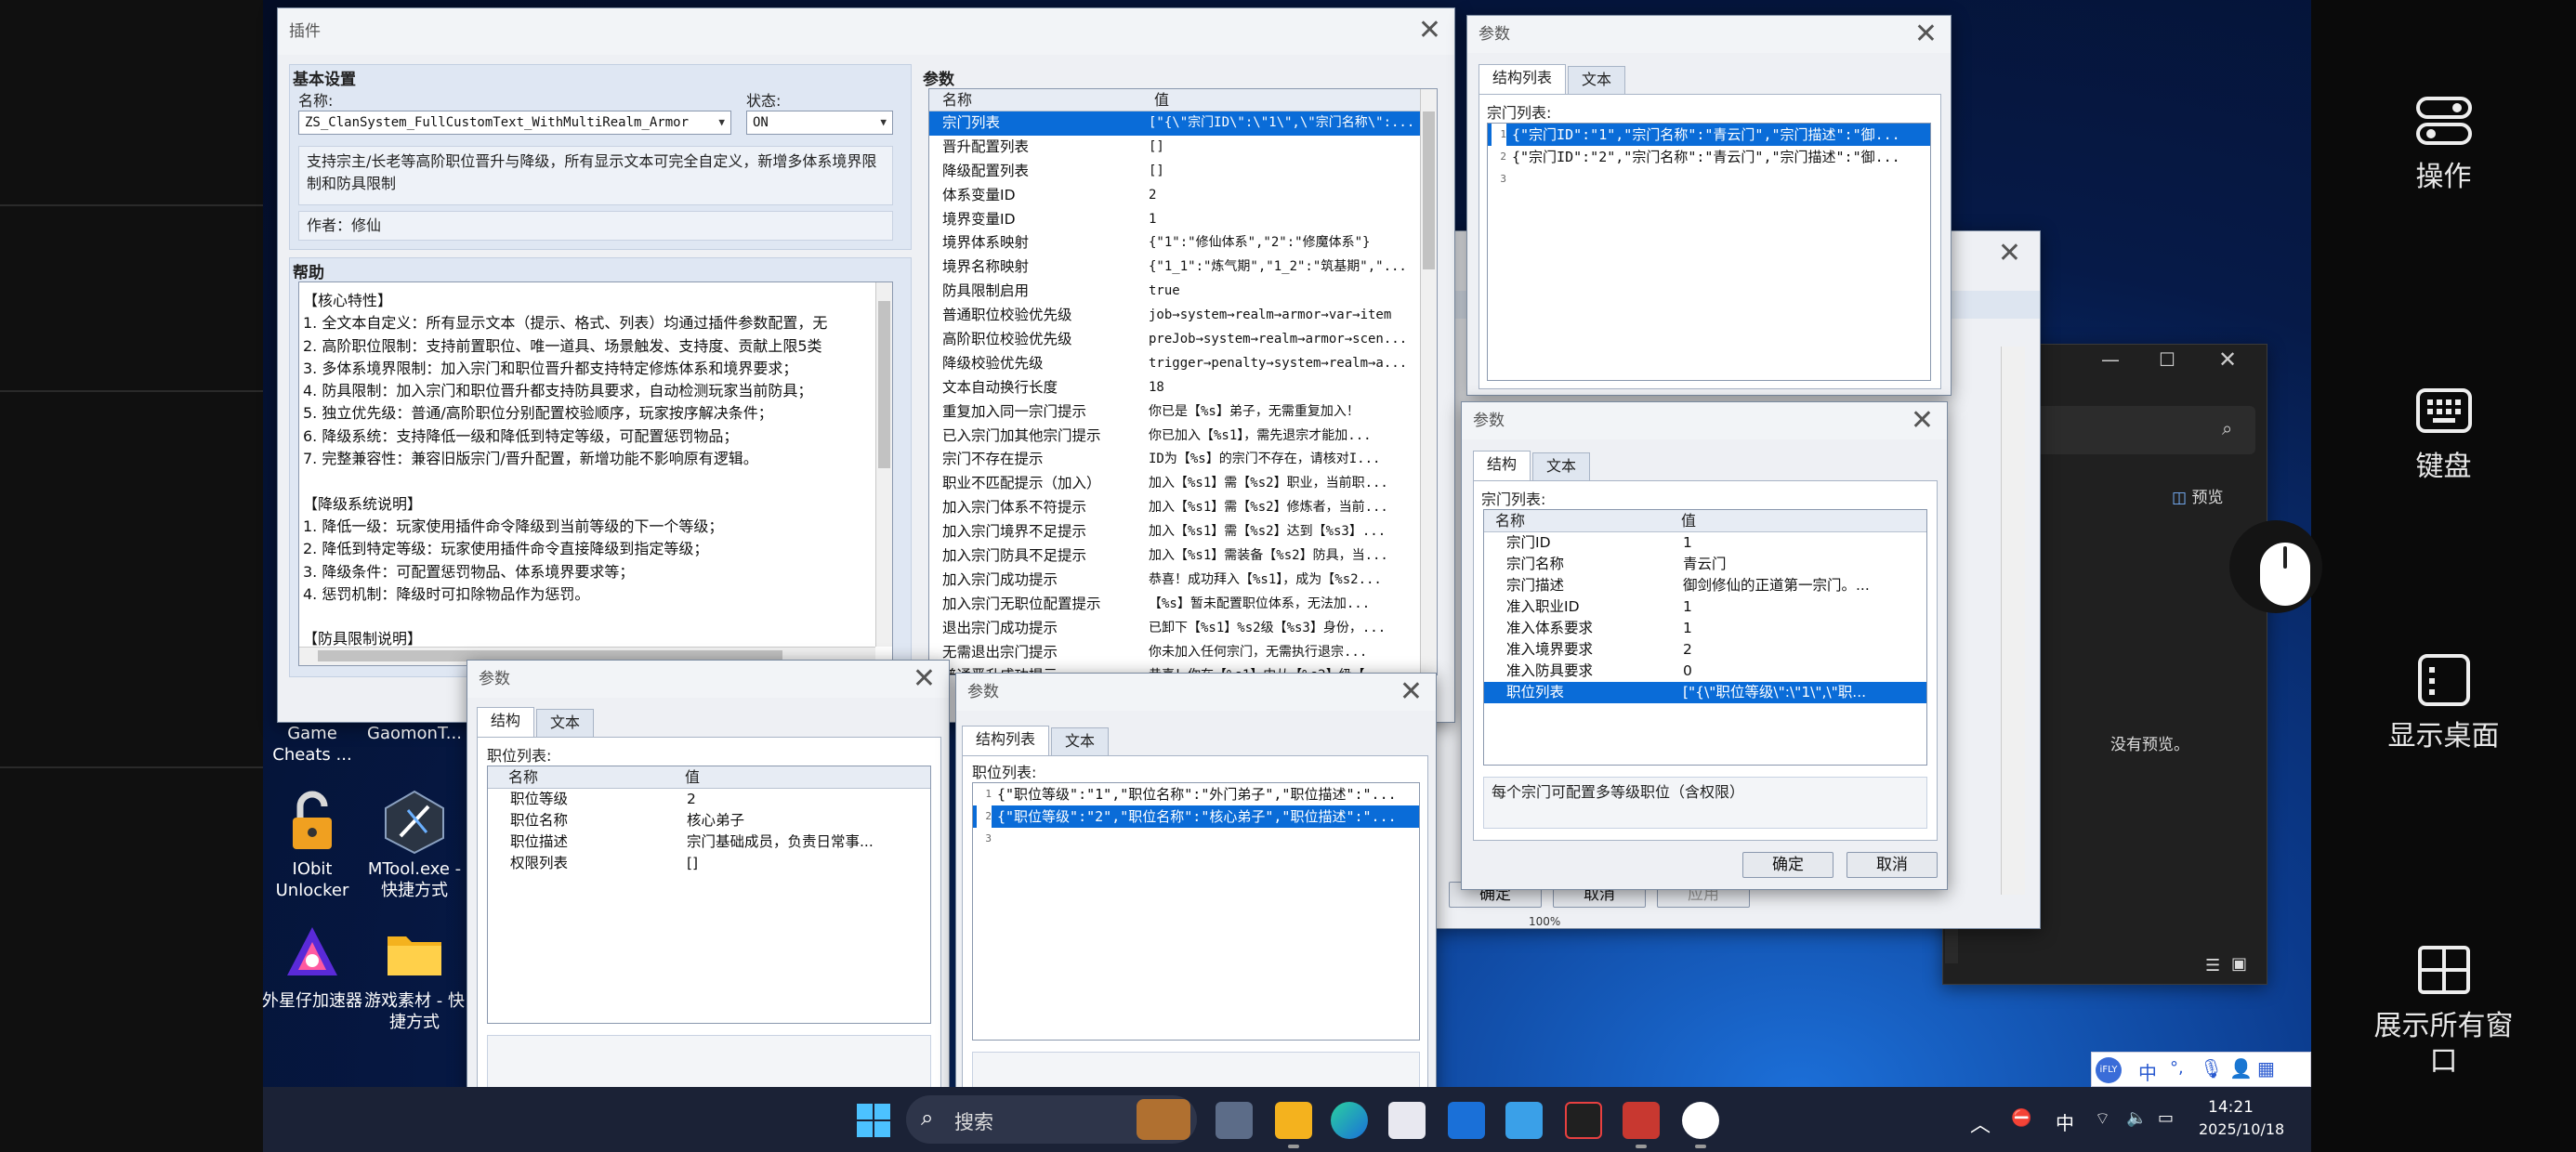  What do you see at coordinates (709, 820) in the screenshot?
I see `table-row: 职位名称 核心弟子` at bounding box center [709, 820].